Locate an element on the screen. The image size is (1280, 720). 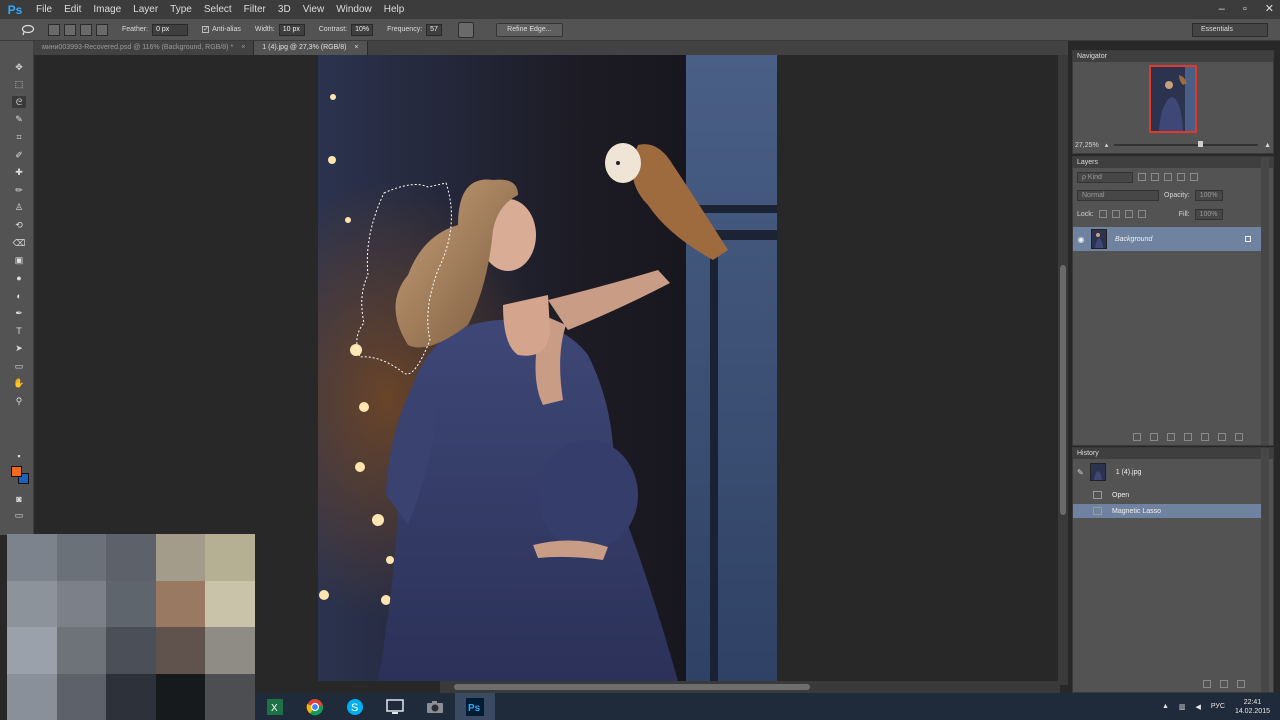
keyboard-language: РУС is located at coordinates (1218, 706).